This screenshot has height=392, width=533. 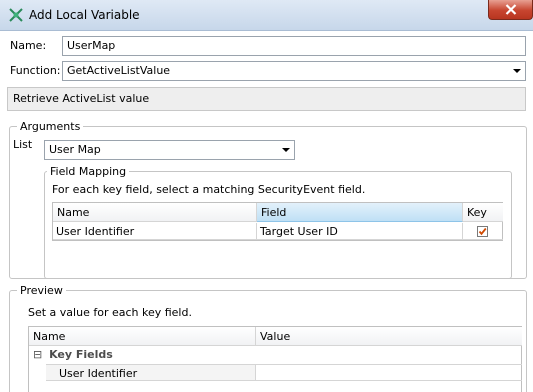 I want to click on function-description: Retrieve ActiveList value, so click(x=266, y=99).